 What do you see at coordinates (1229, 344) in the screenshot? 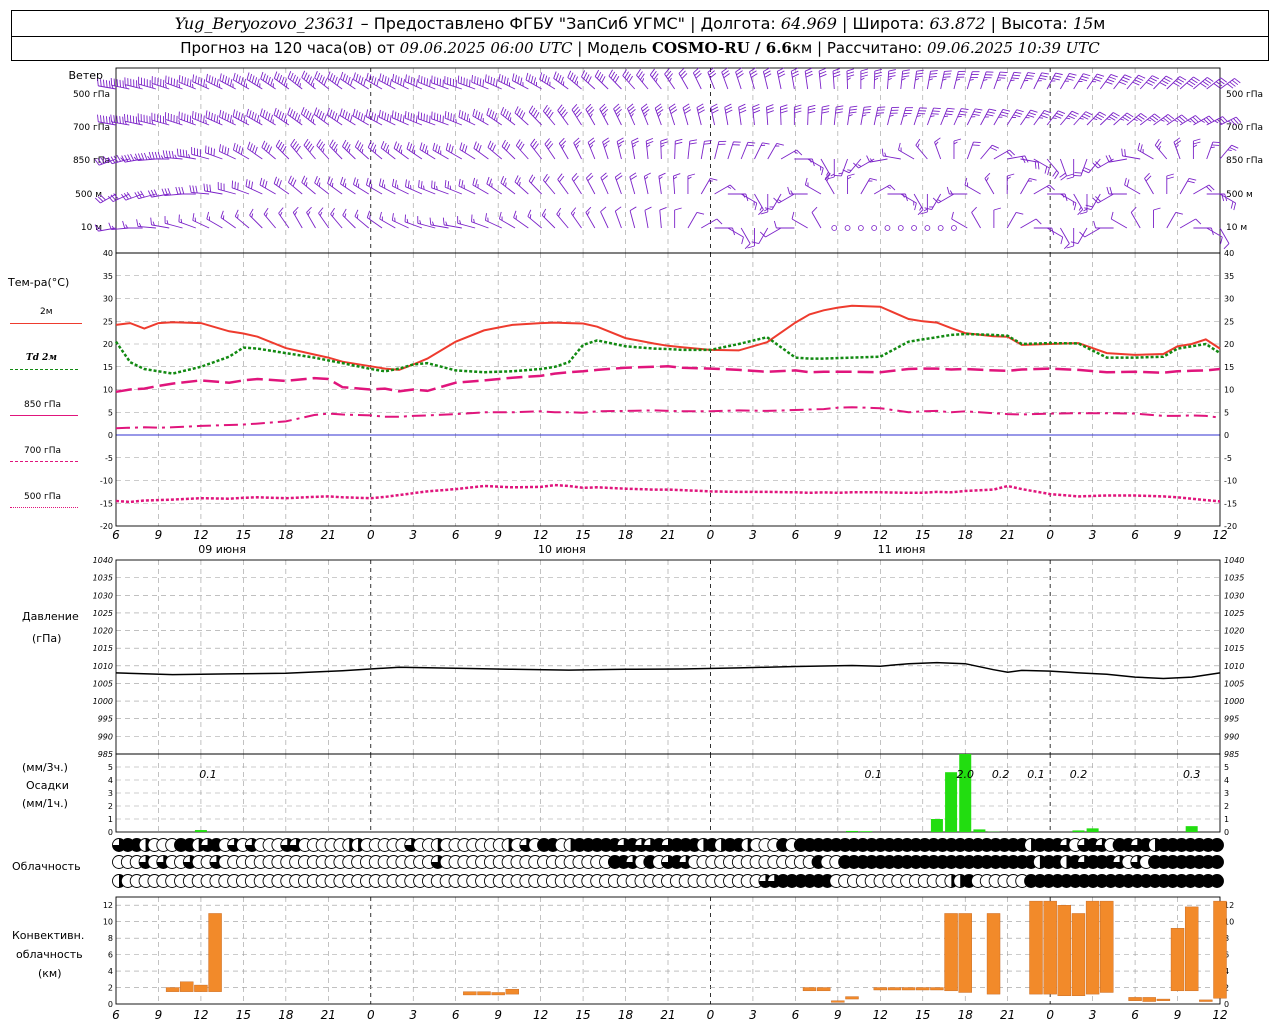
I see `y-tick-label-temp-right: 20` at bounding box center [1229, 344].